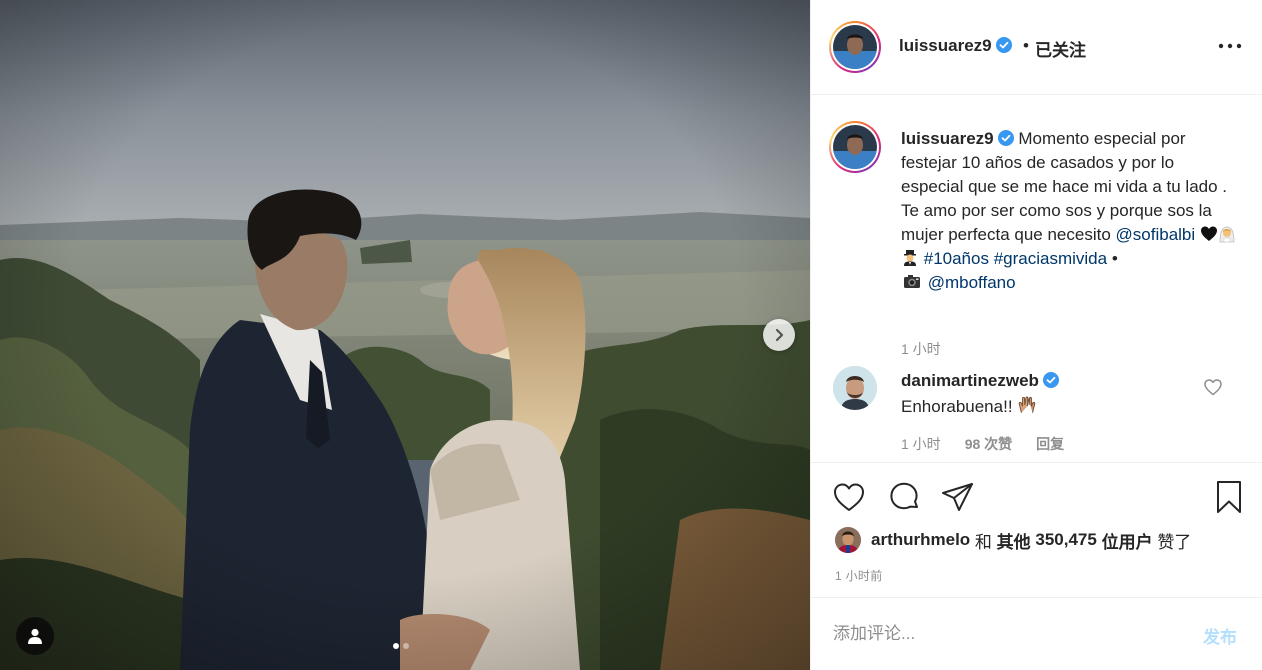 The height and width of the screenshot is (670, 1262). I want to click on author-avatar-image, so click(855, 47).